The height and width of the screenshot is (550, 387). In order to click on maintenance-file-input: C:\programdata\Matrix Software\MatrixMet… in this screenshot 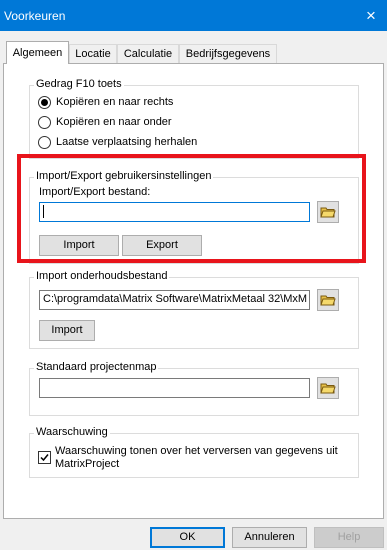, I will do `click(174, 300)`.